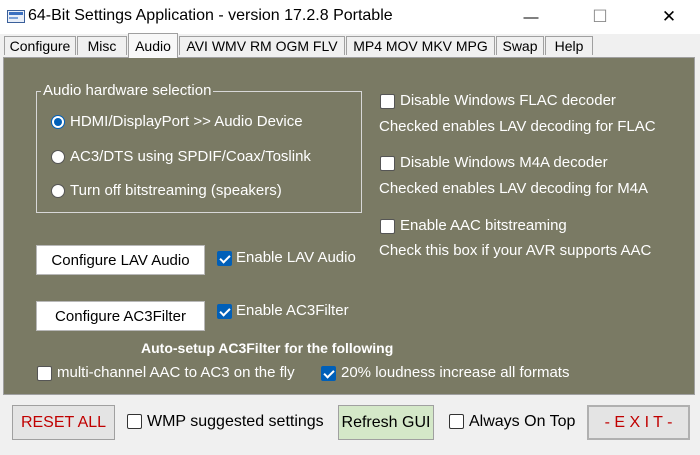 The image size is (700, 455). What do you see at coordinates (262, 45) in the screenshot?
I see `tab-avi-wmv-rm-ogm-flv: AVI WMV RM OGM FLV` at bounding box center [262, 45].